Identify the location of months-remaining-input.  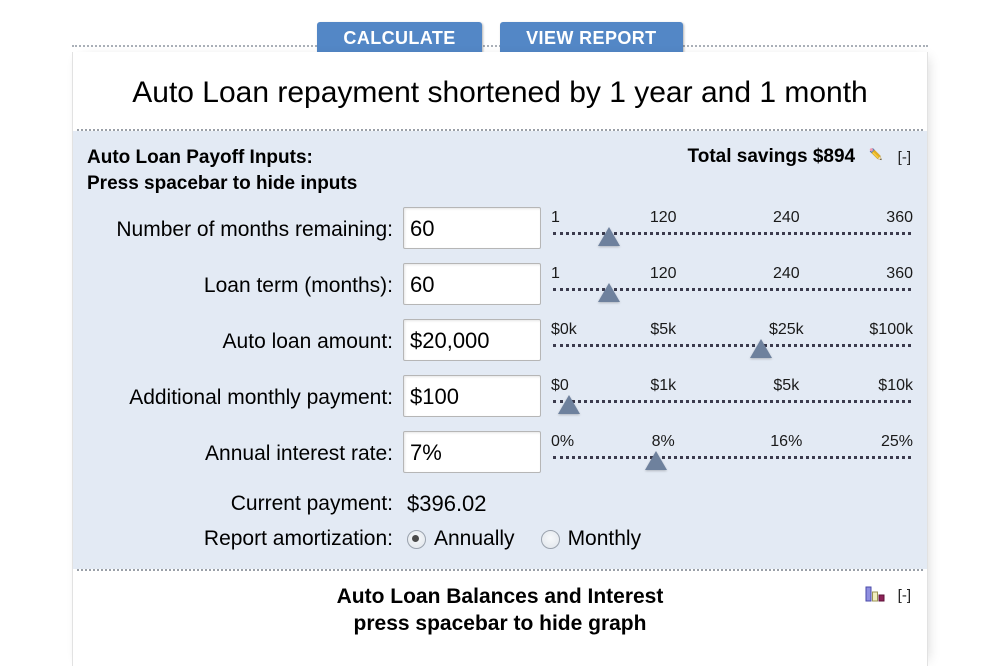
(472, 228).